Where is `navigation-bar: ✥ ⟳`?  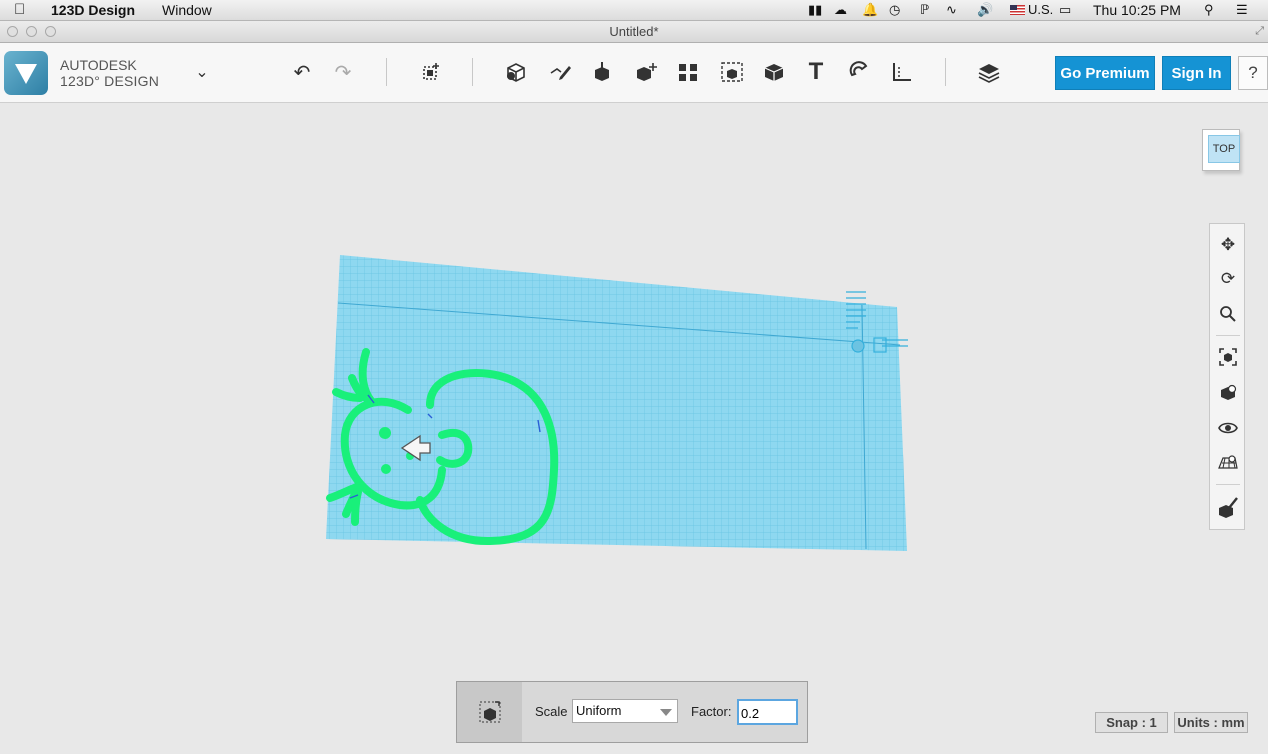 navigation-bar: ✥ ⟳ is located at coordinates (1227, 376).